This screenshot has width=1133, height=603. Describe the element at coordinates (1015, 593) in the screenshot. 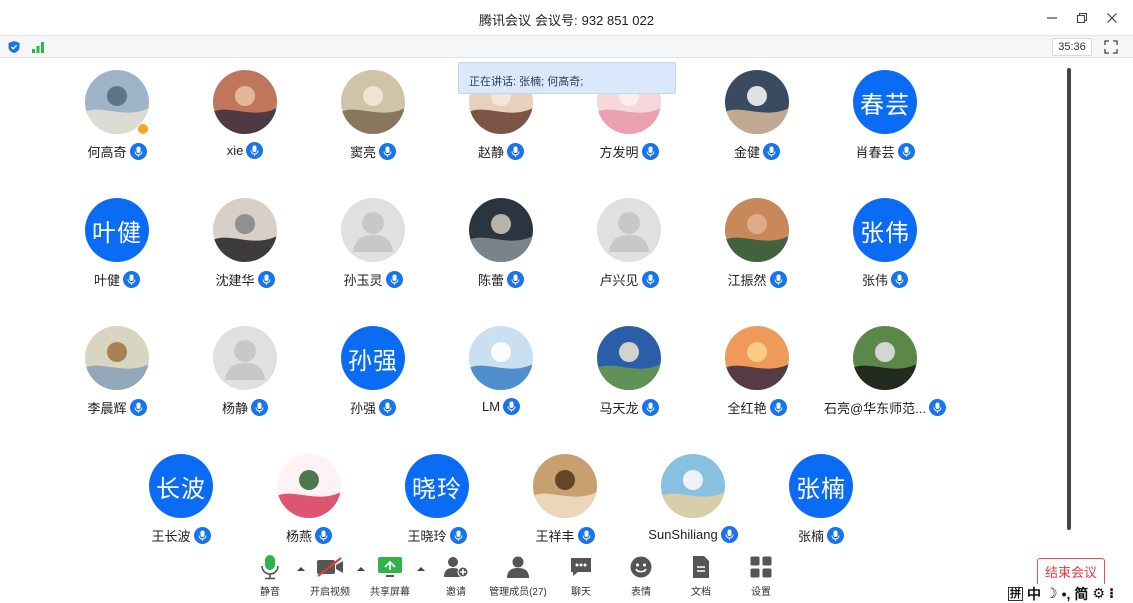

I see `ime-grid-icon: 拼` at that location.